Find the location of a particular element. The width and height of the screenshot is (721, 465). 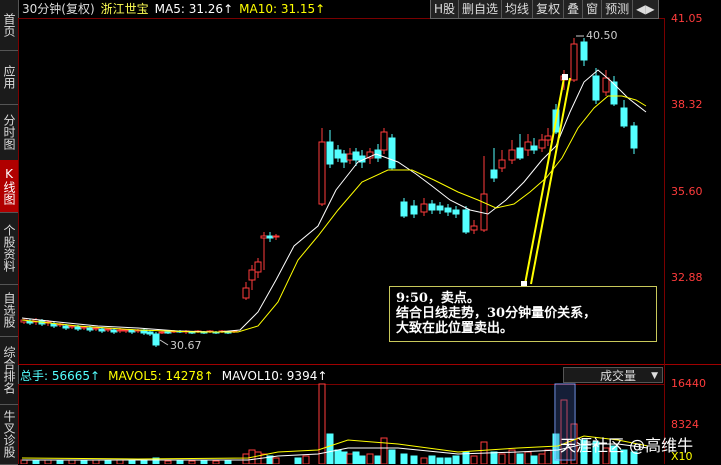

volume-axis-label-2: 8324 is located at coordinates (685, 424).